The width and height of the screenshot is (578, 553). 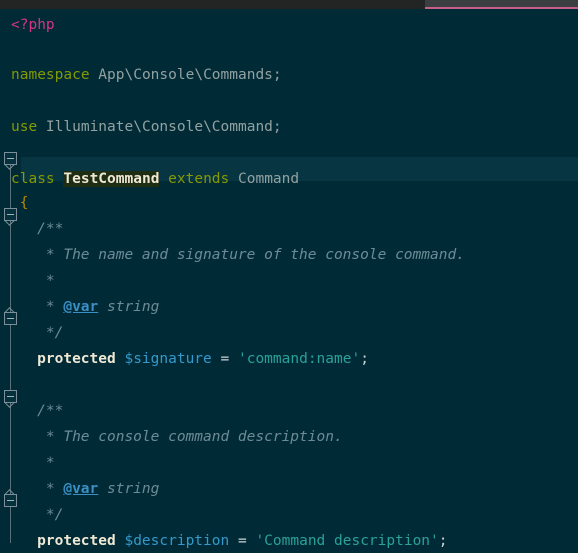 What do you see at coordinates (299, 359) in the screenshot?
I see `code-token: 'command:name'` at bounding box center [299, 359].